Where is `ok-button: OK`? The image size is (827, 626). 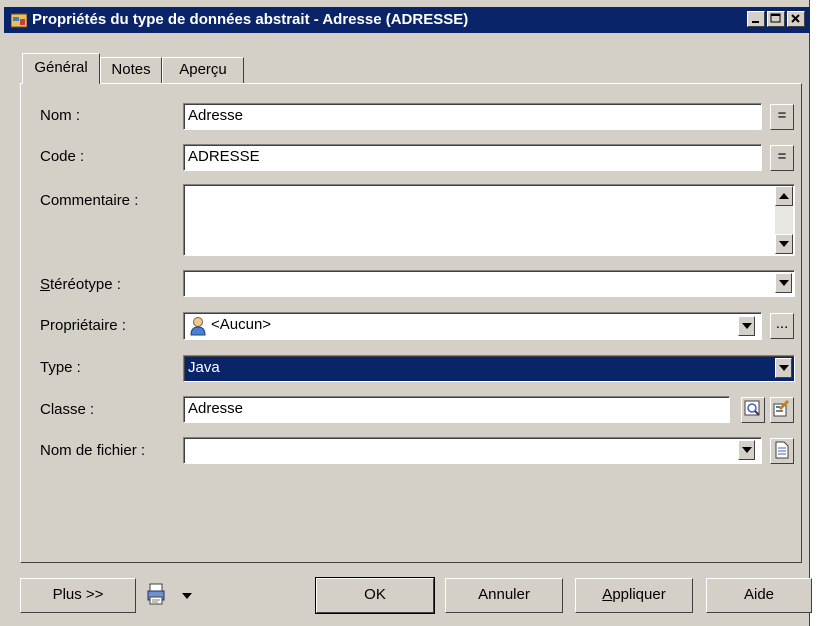
ok-button: OK is located at coordinates (375, 595).